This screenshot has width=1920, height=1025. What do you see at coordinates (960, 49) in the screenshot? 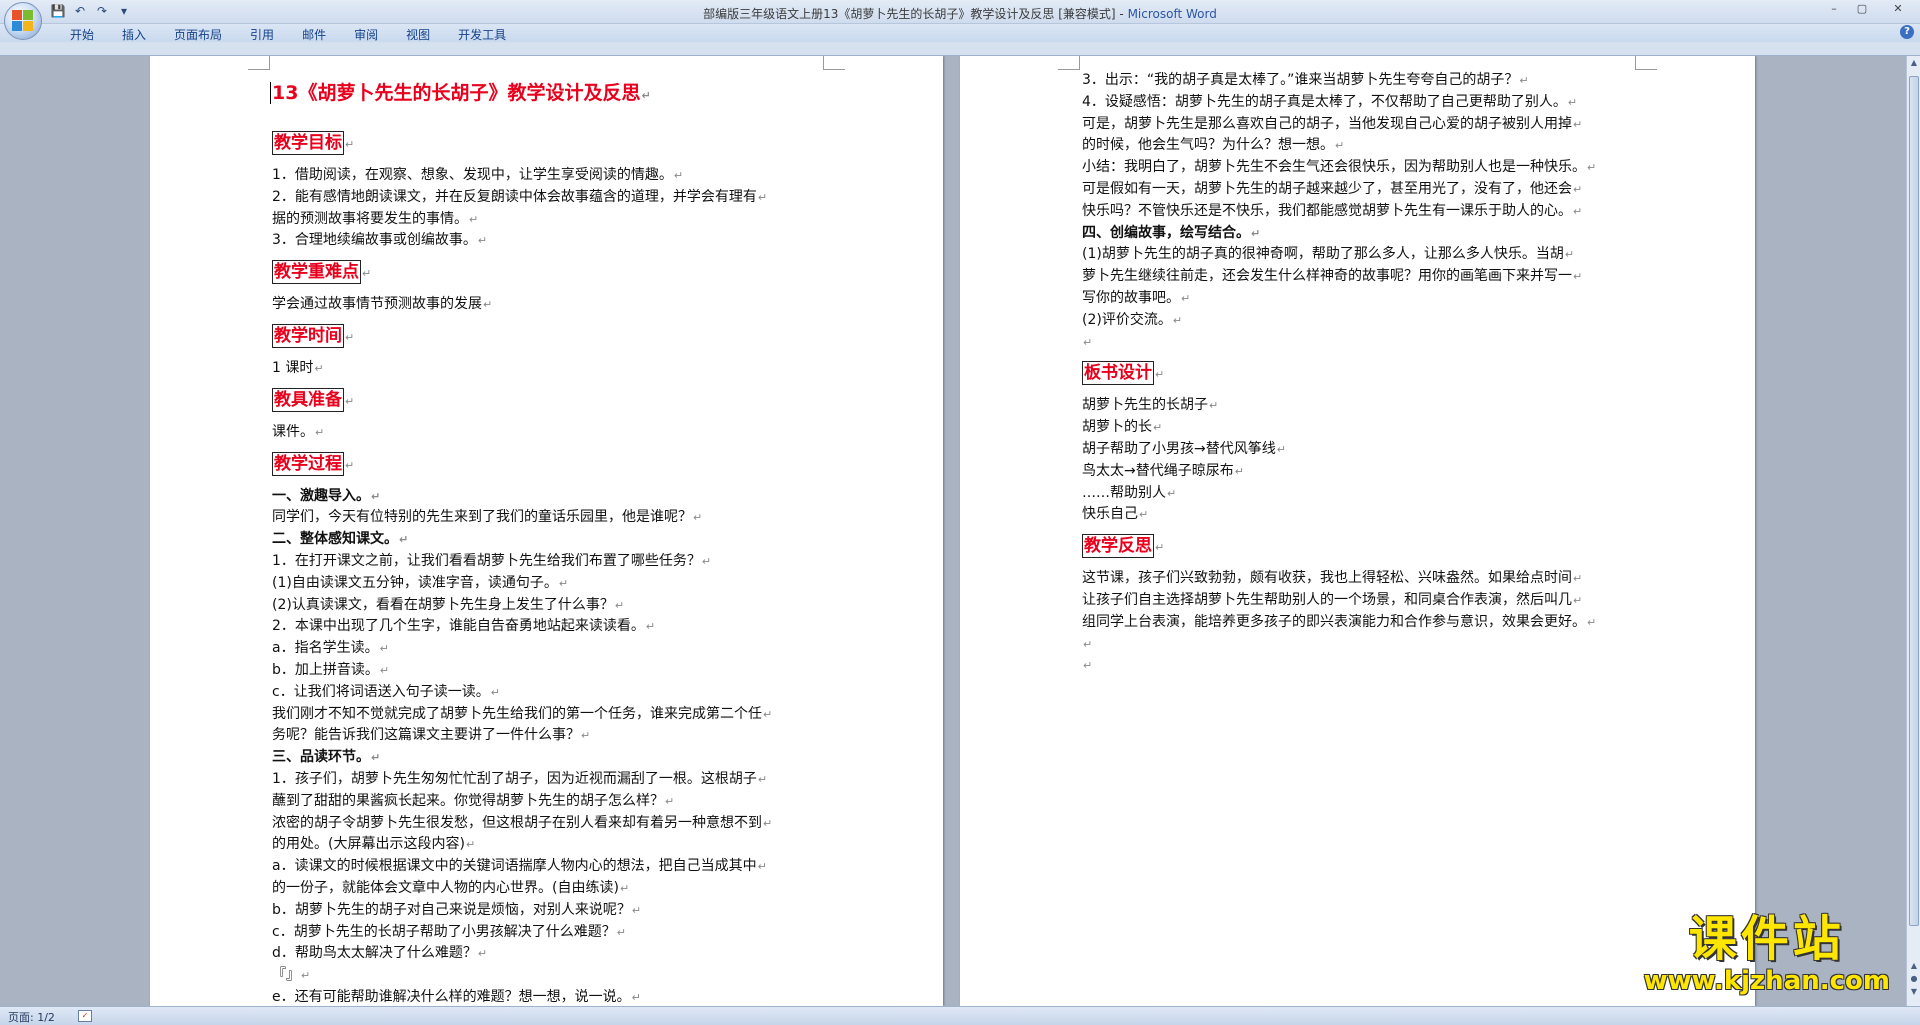
I see `ribbon-collapsed-area` at bounding box center [960, 49].